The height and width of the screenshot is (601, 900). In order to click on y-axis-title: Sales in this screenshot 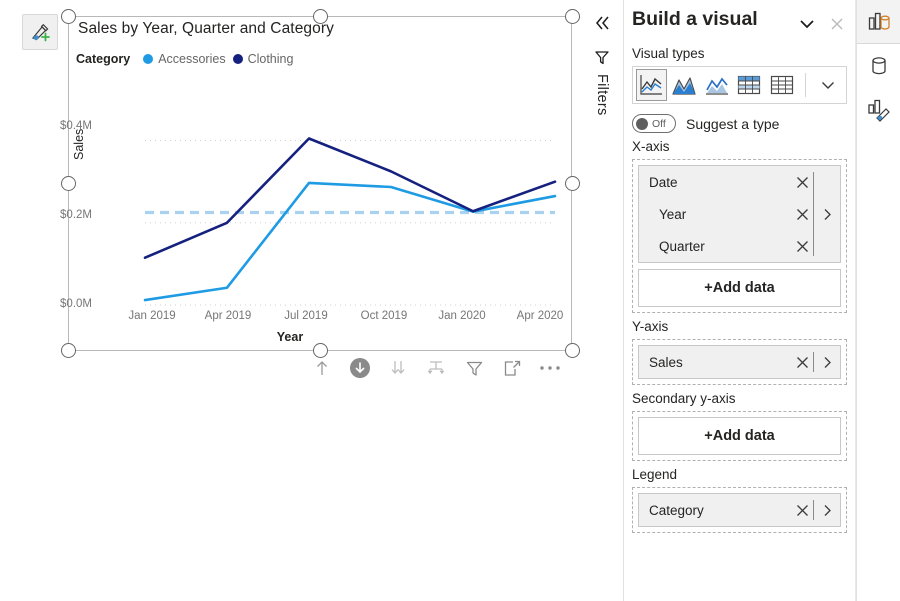, I will do `click(79, 144)`.